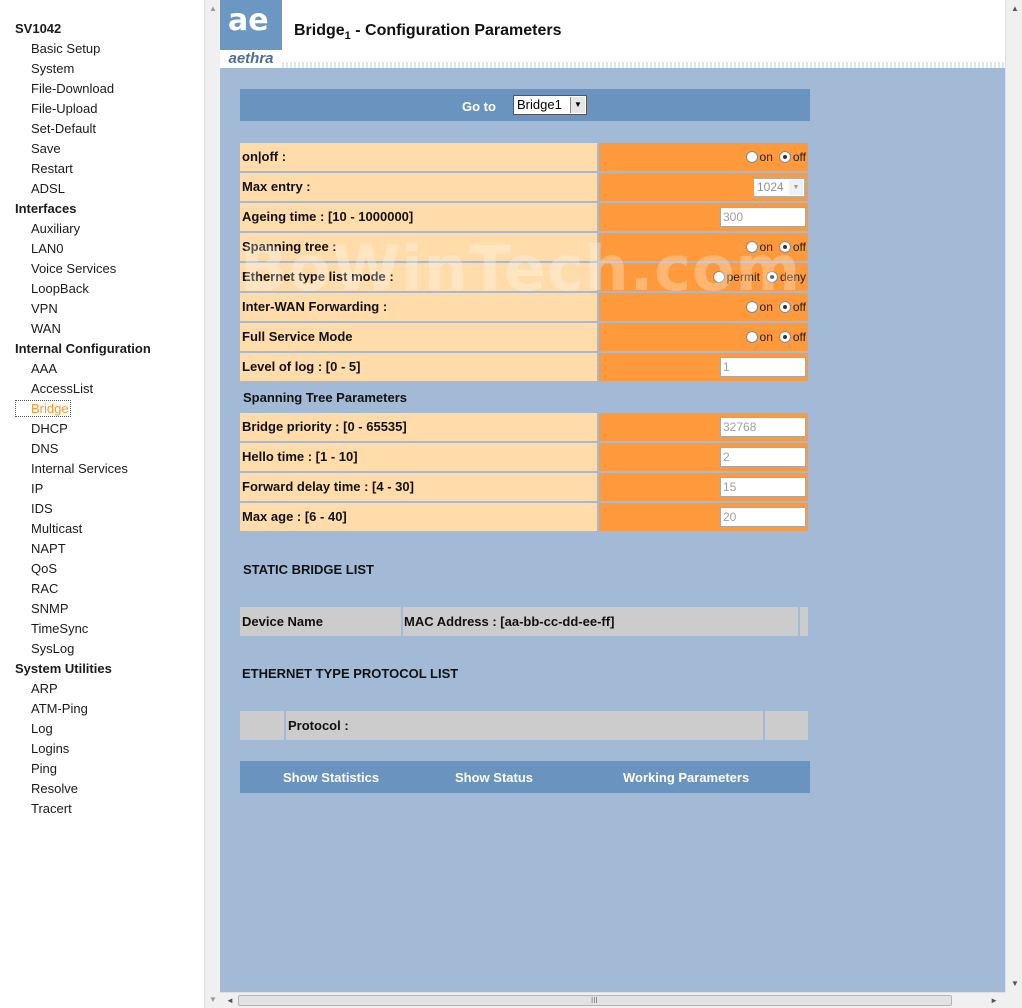 This screenshot has width=1022, height=1008. What do you see at coordinates (763, 367) in the screenshot?
I see `text-input: 1` at bounding box center [763, 367].